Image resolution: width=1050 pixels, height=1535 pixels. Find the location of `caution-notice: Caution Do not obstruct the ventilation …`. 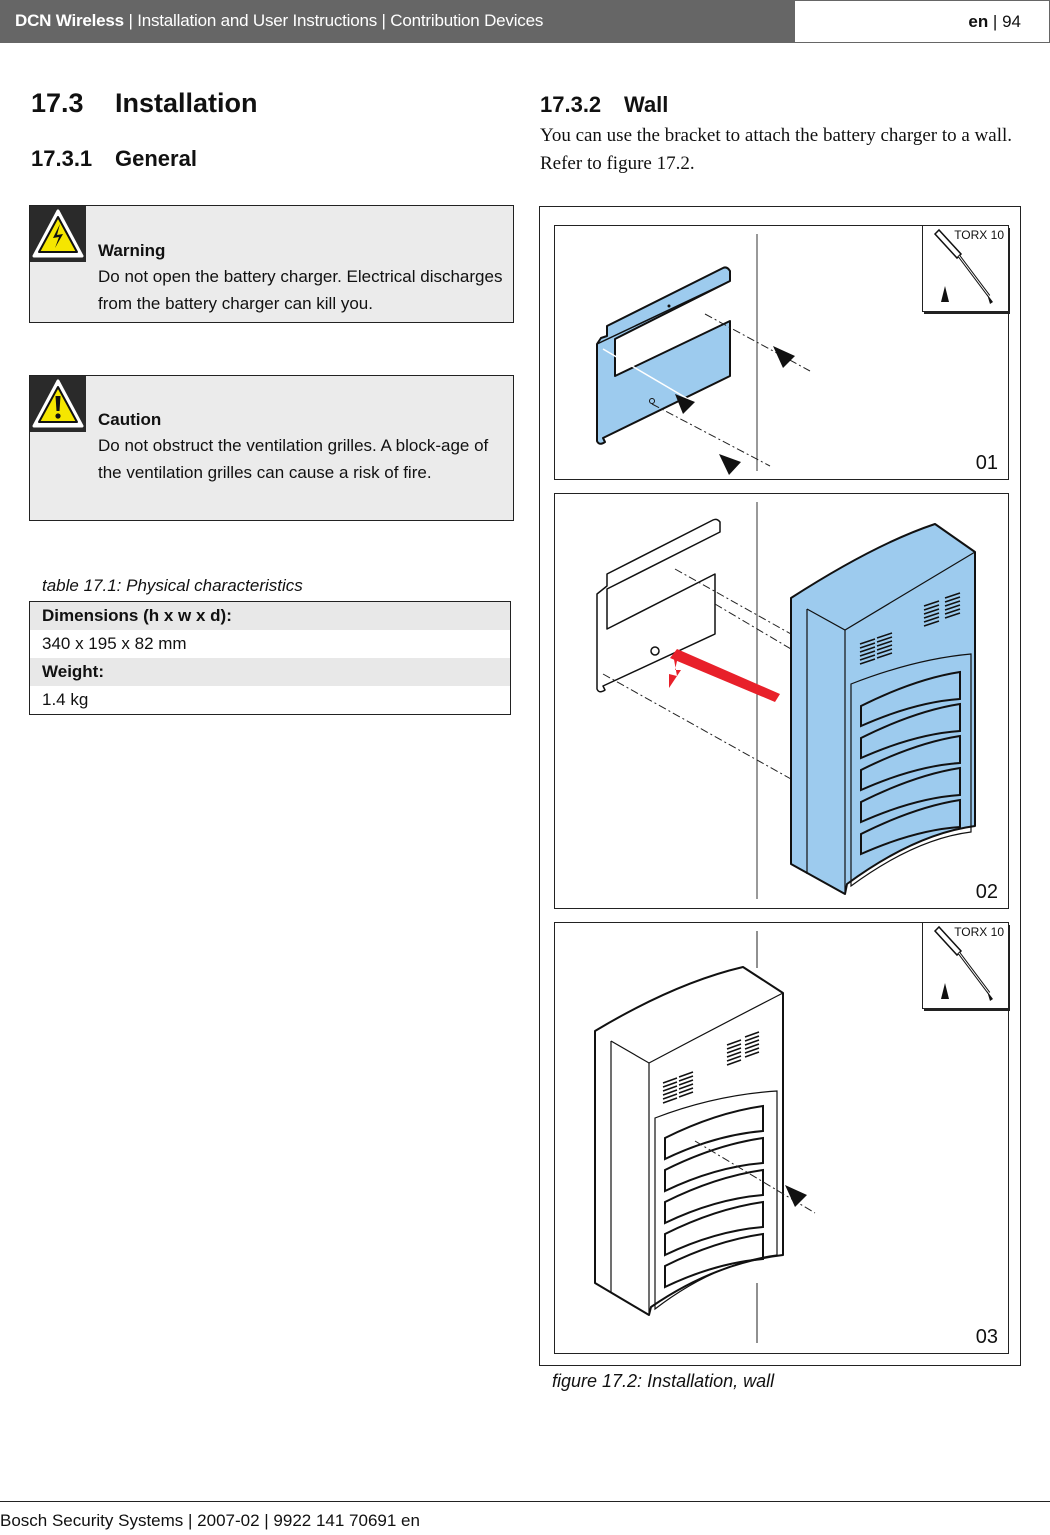

caution-notice: Caution Do not obstruct the ventilation … is located at coordinates (271, 448).